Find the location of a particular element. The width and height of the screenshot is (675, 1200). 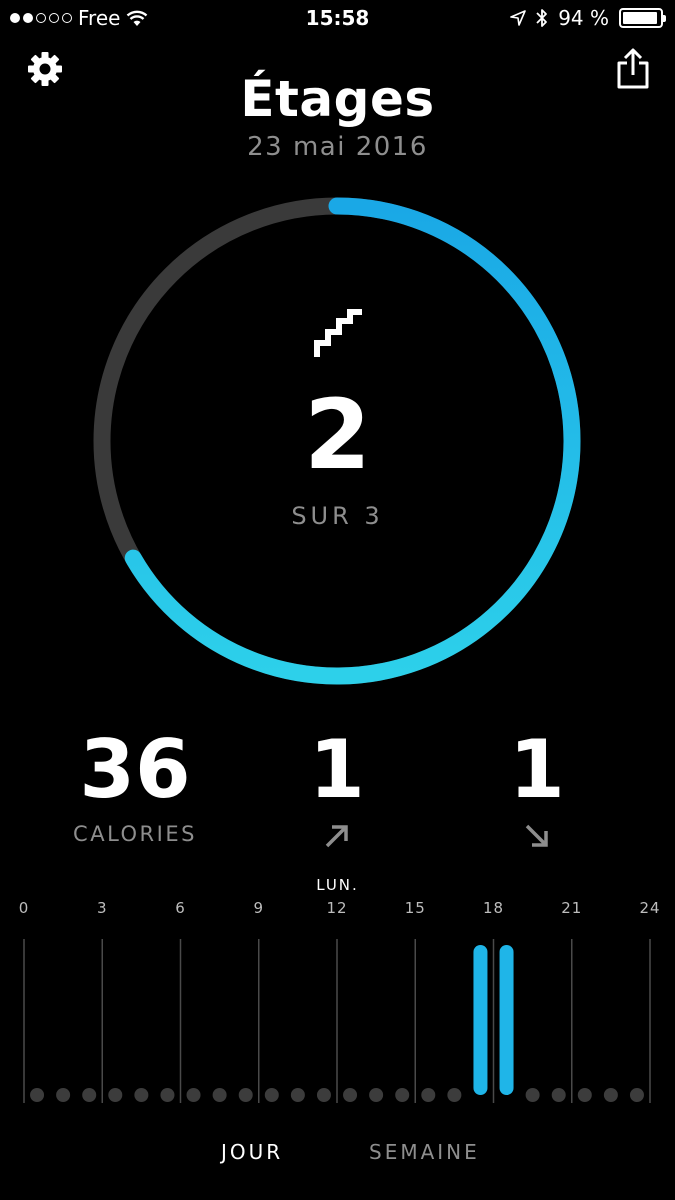

descended-stat: 1 is located at coordinates (537, 792).